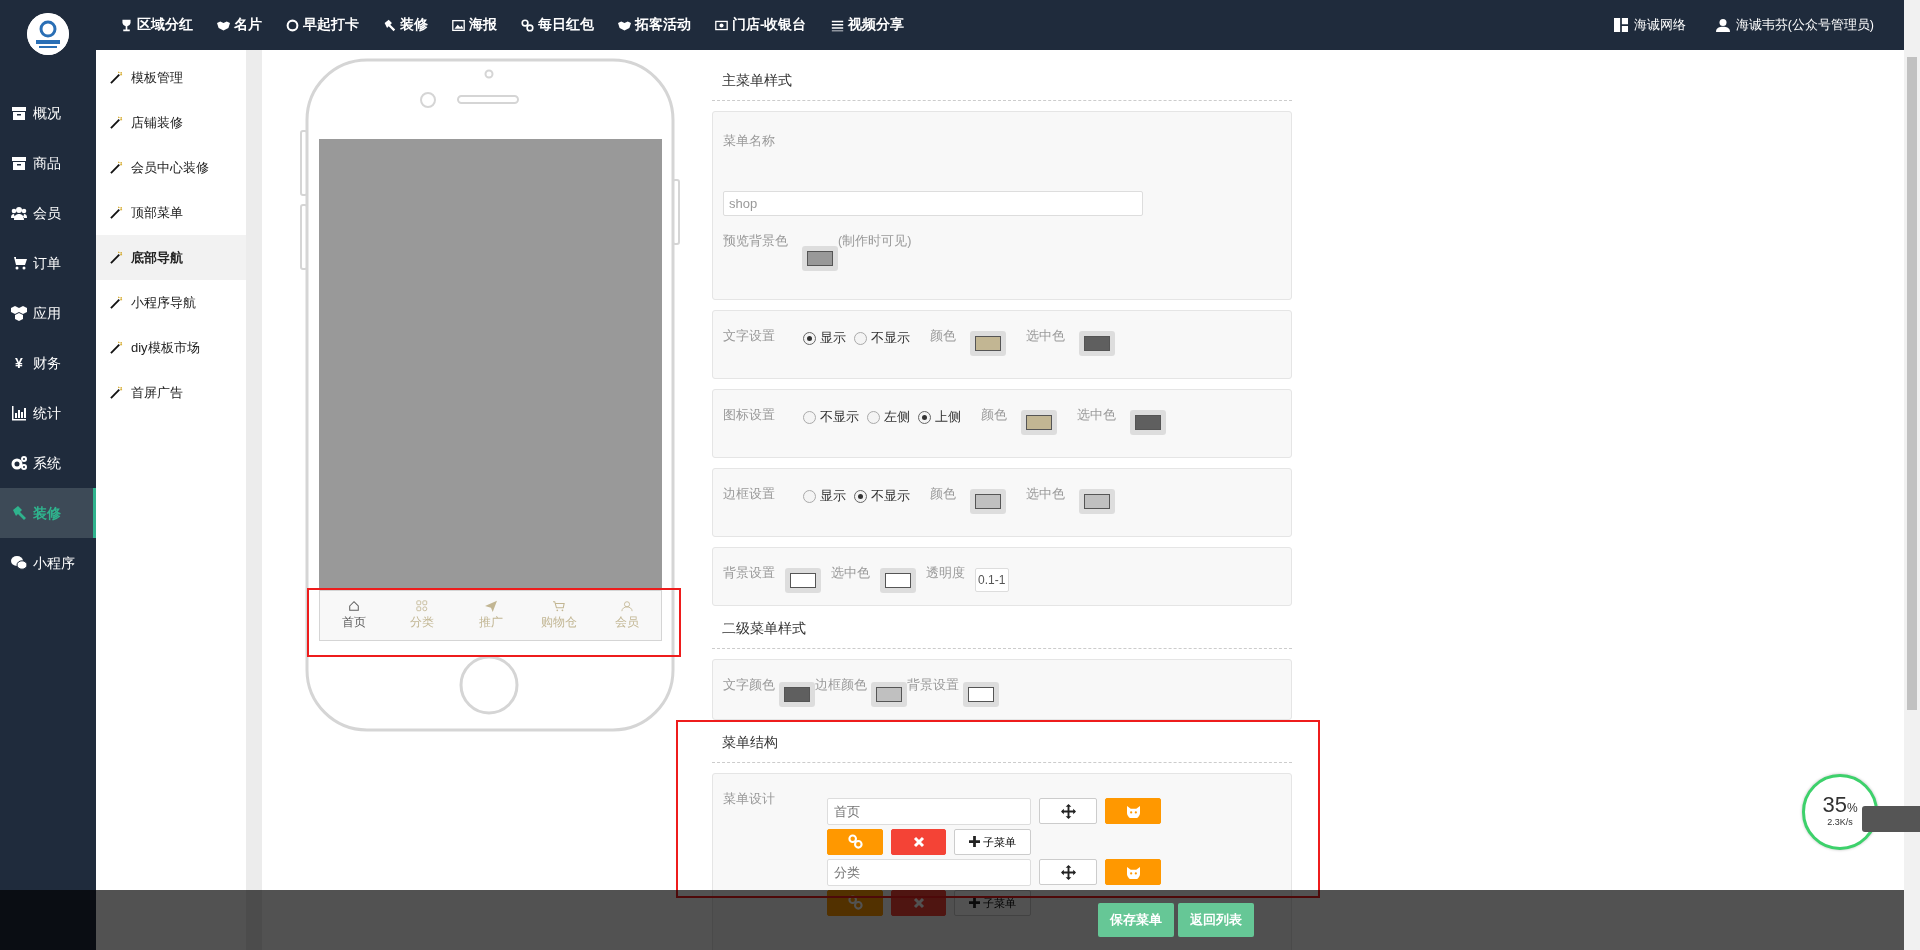 This screenshot has height=950, width=1920. What do you see at coordinates (354, 606) in the screenshot?
I see `home-icon` at bounding box center [354, 606].